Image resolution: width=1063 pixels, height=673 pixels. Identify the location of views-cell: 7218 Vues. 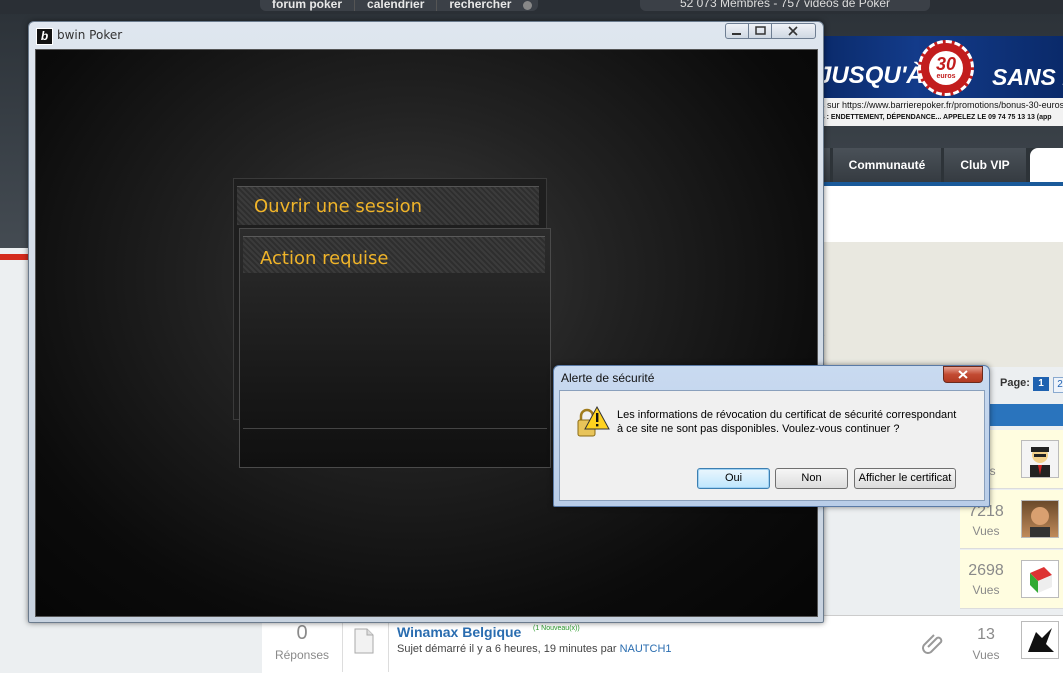
(986, 520).